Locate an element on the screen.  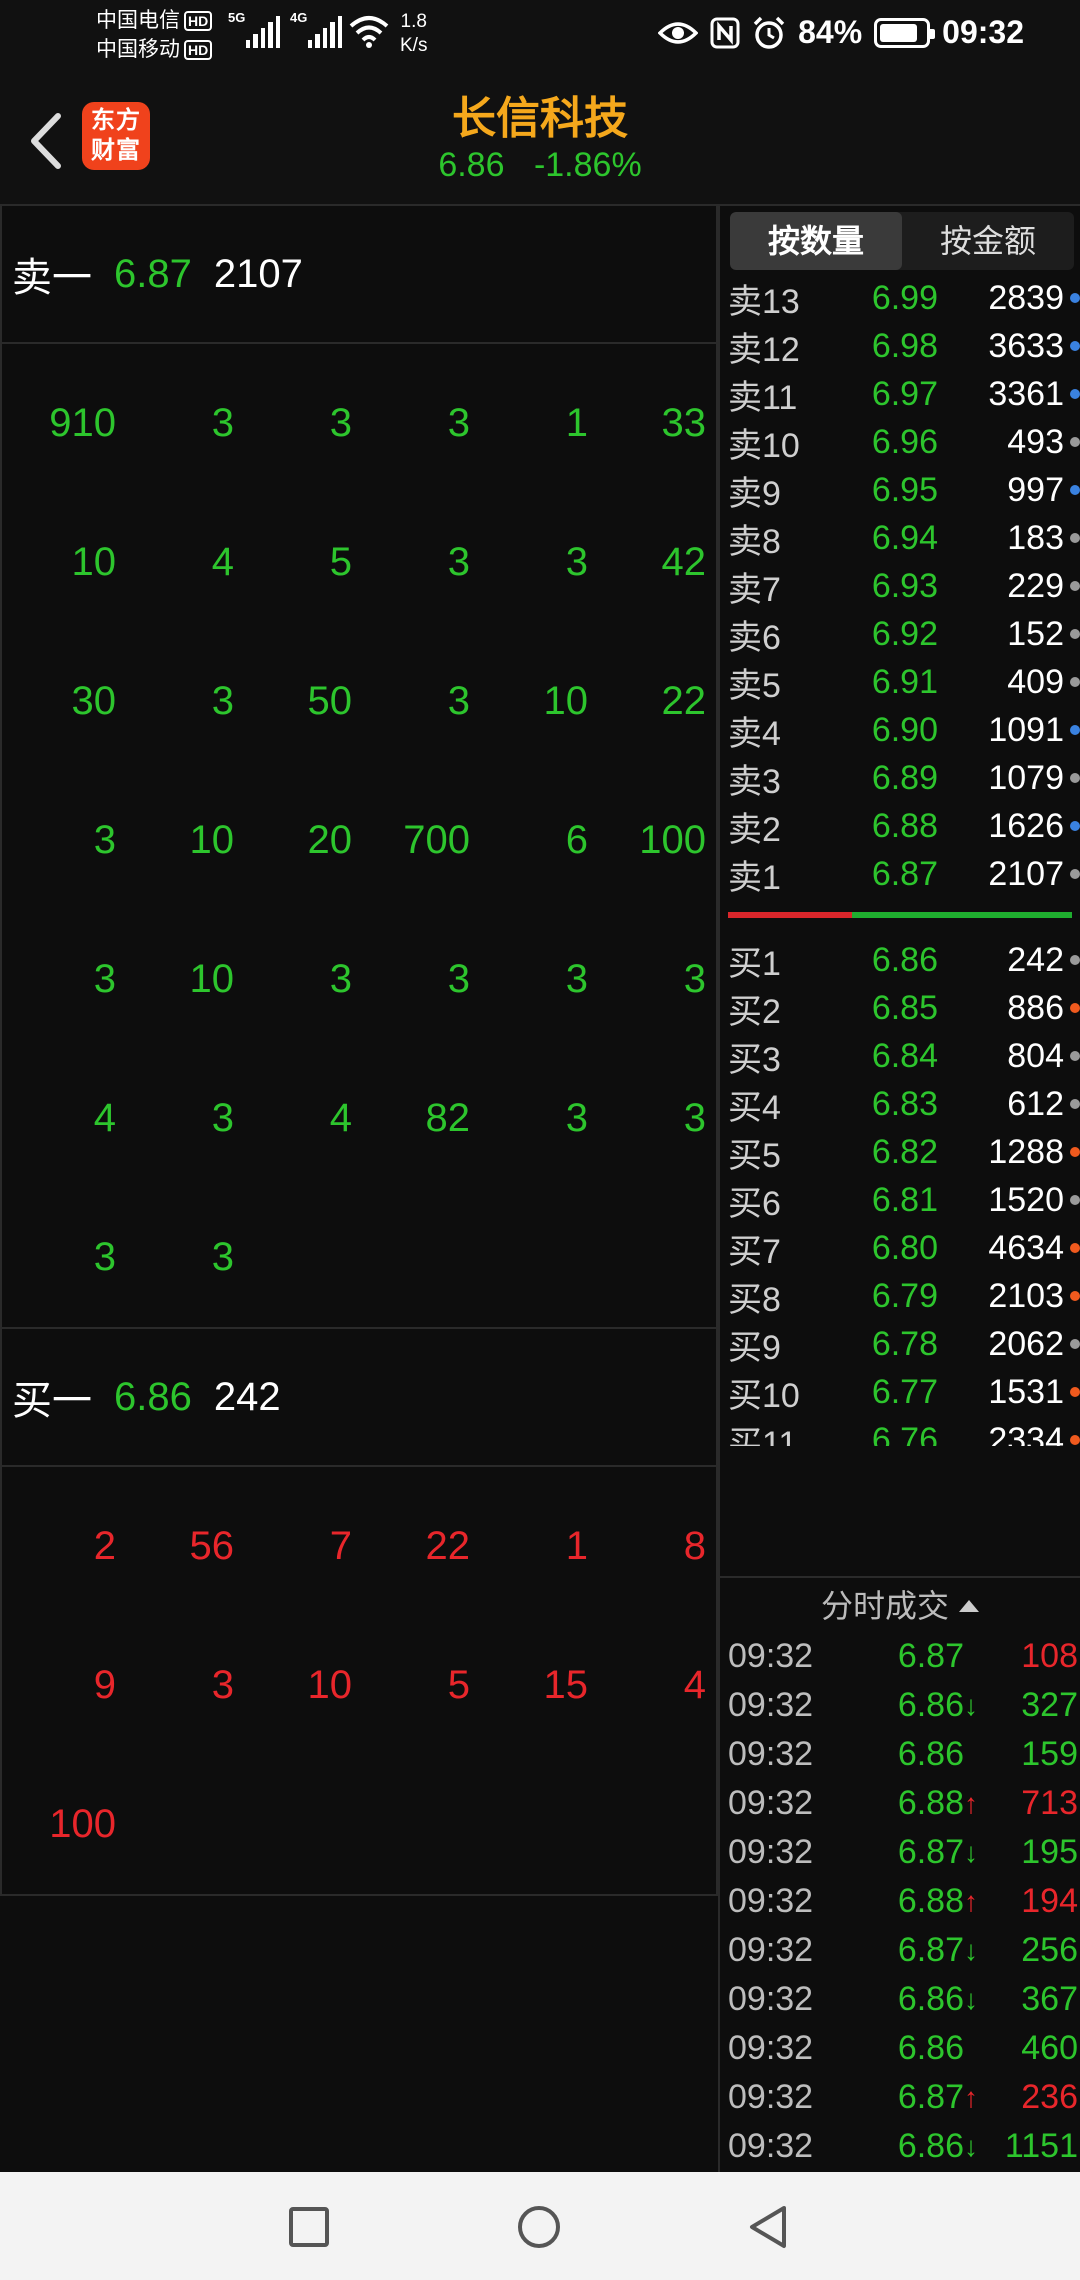
ask-volume: 1626 is located at coordinates (1026, 825).